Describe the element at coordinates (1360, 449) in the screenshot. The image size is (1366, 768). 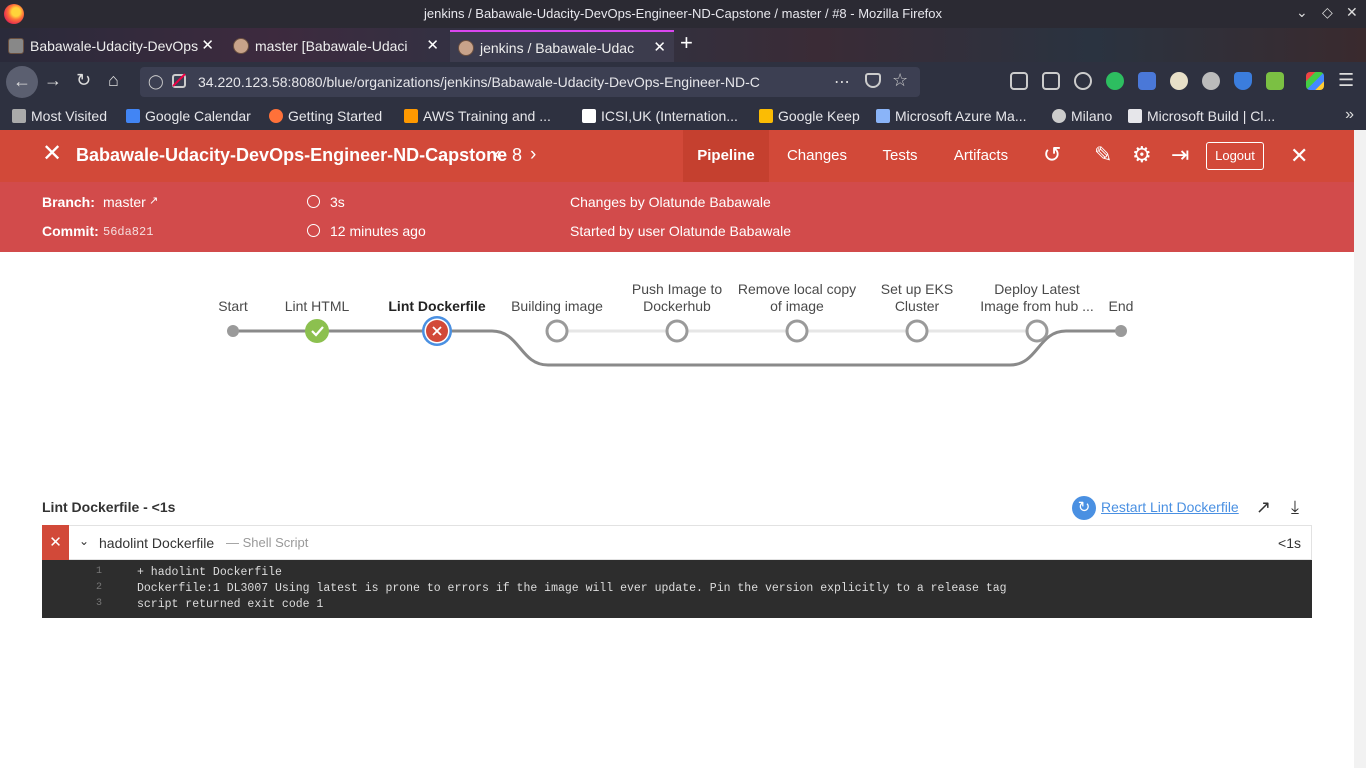
I see `page-scrollbar` at that location.